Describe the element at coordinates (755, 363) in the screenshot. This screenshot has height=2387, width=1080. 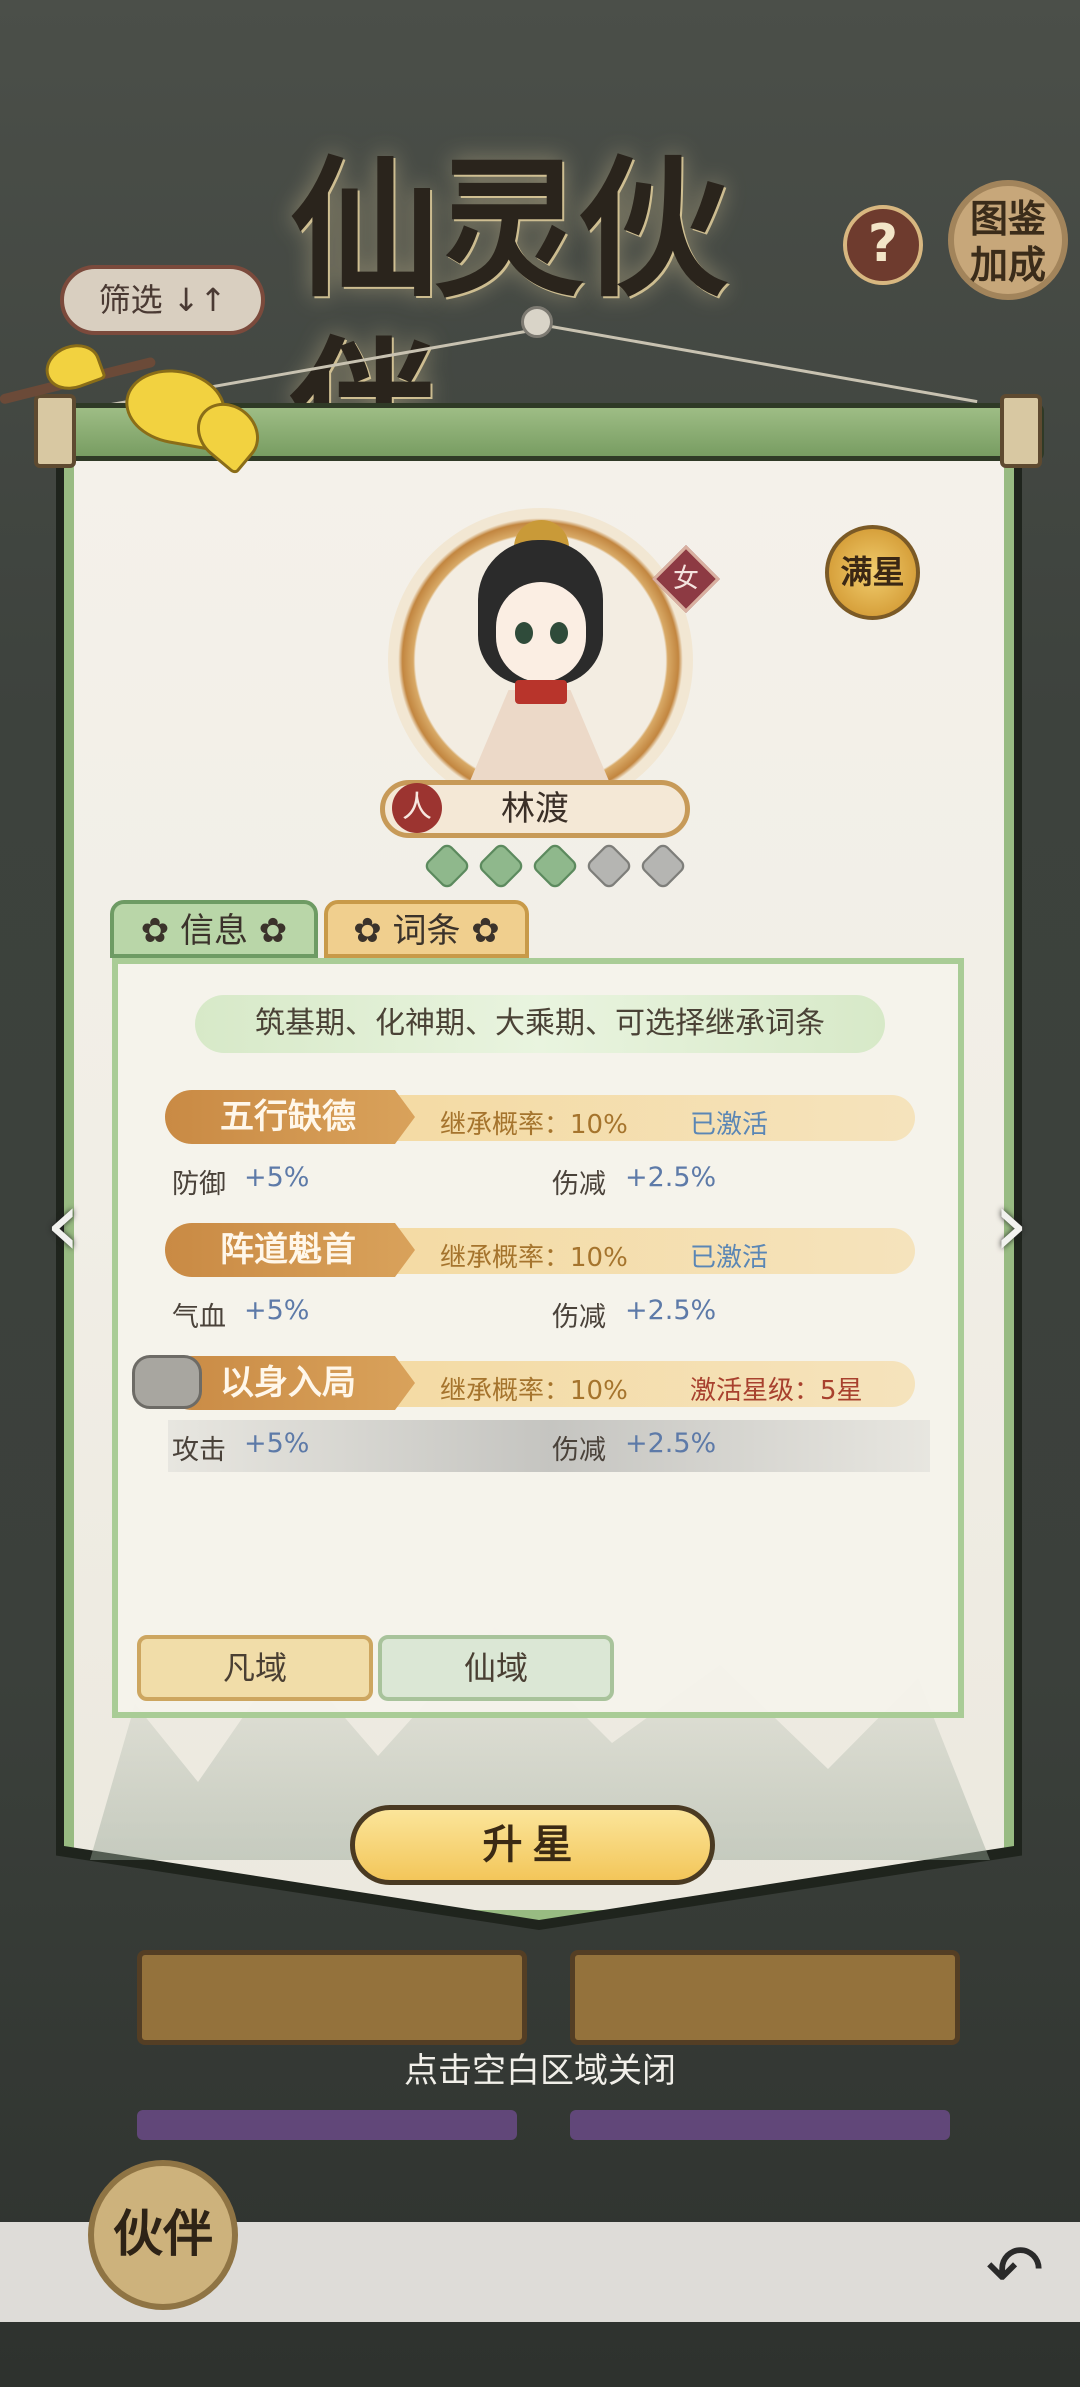
I see `hanging-rope` at that location.